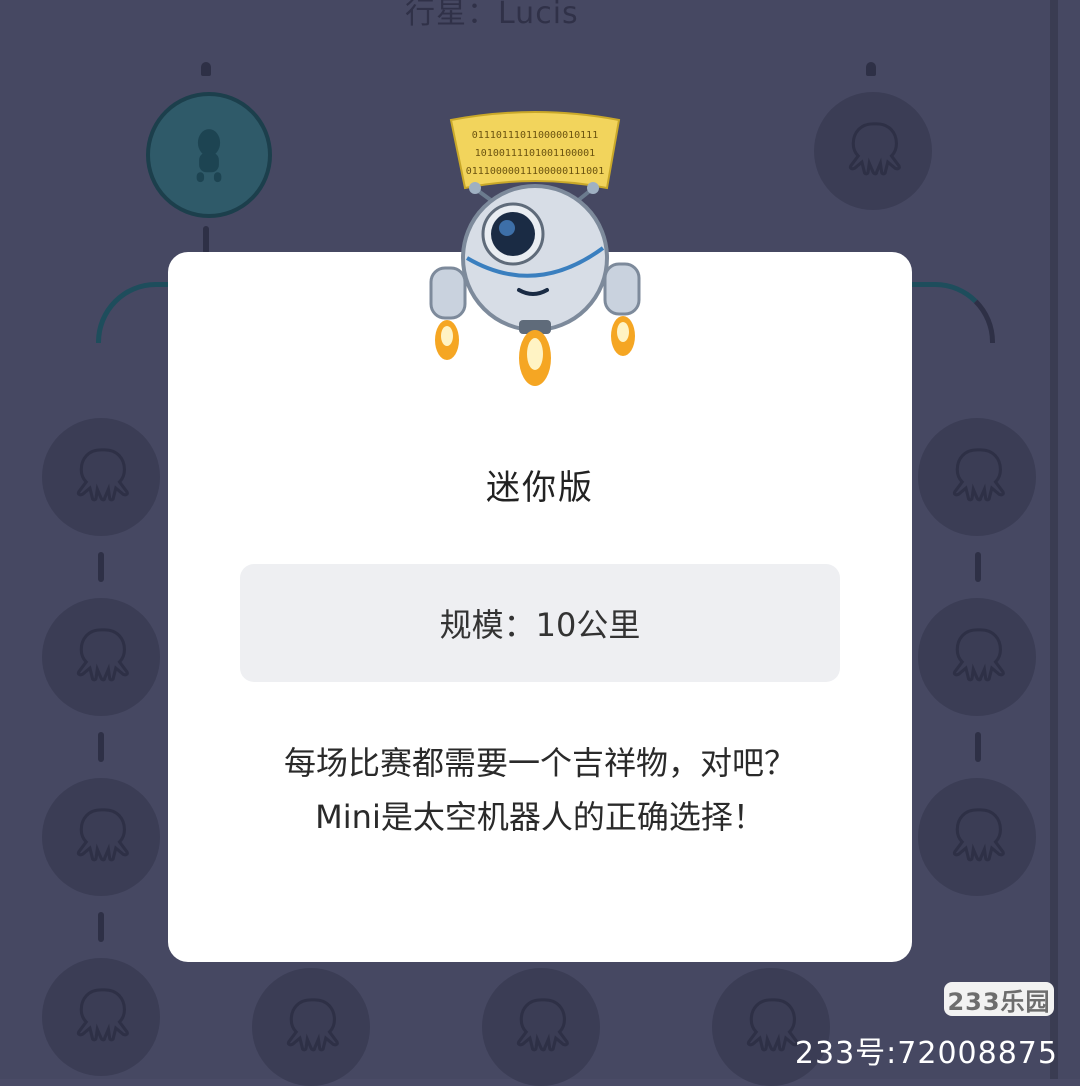 This screenshot has width=1080, height=1086. I want to click on watermark-id: 233号:72008875, so click(926, 1053).